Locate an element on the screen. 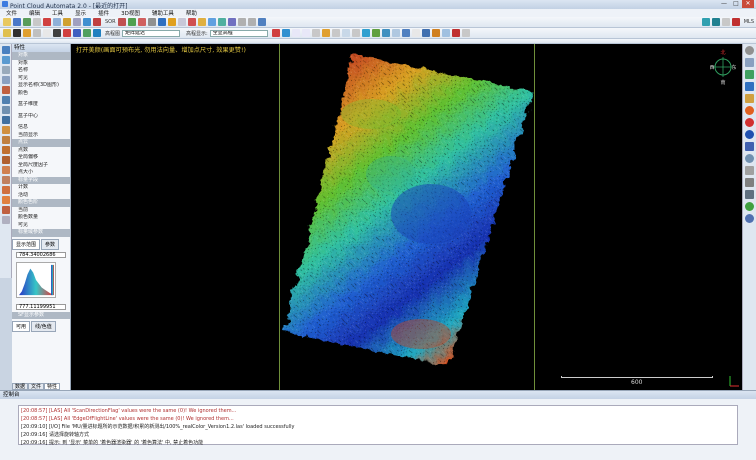 The height and width of the screenshot is (460, 756). mesh-icon is located at coordinates (221, 22).